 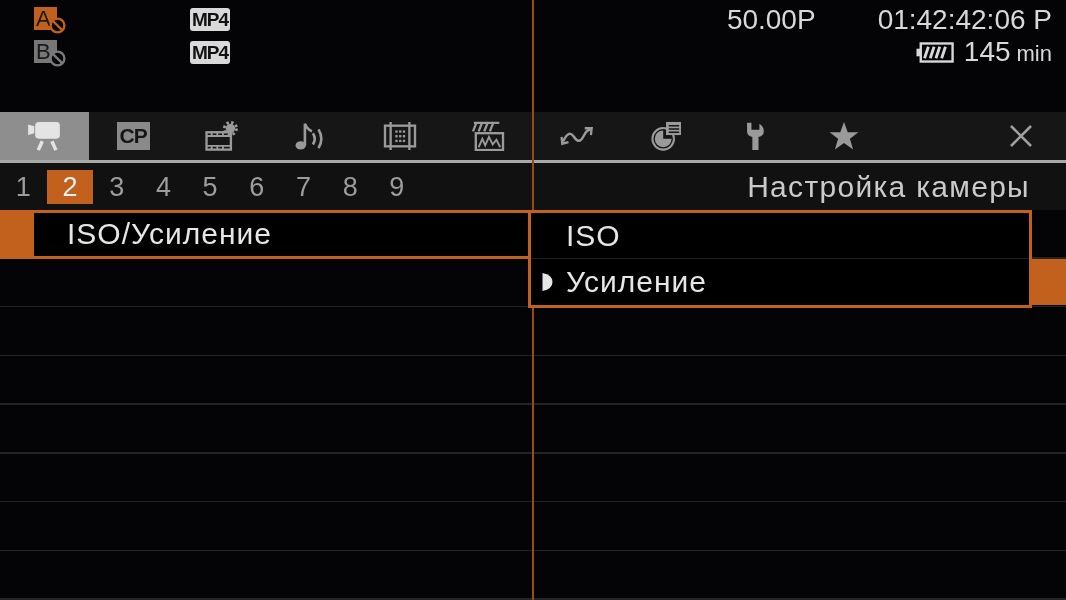 I want to click on page-tab: 8, so click(x=350, y=186).